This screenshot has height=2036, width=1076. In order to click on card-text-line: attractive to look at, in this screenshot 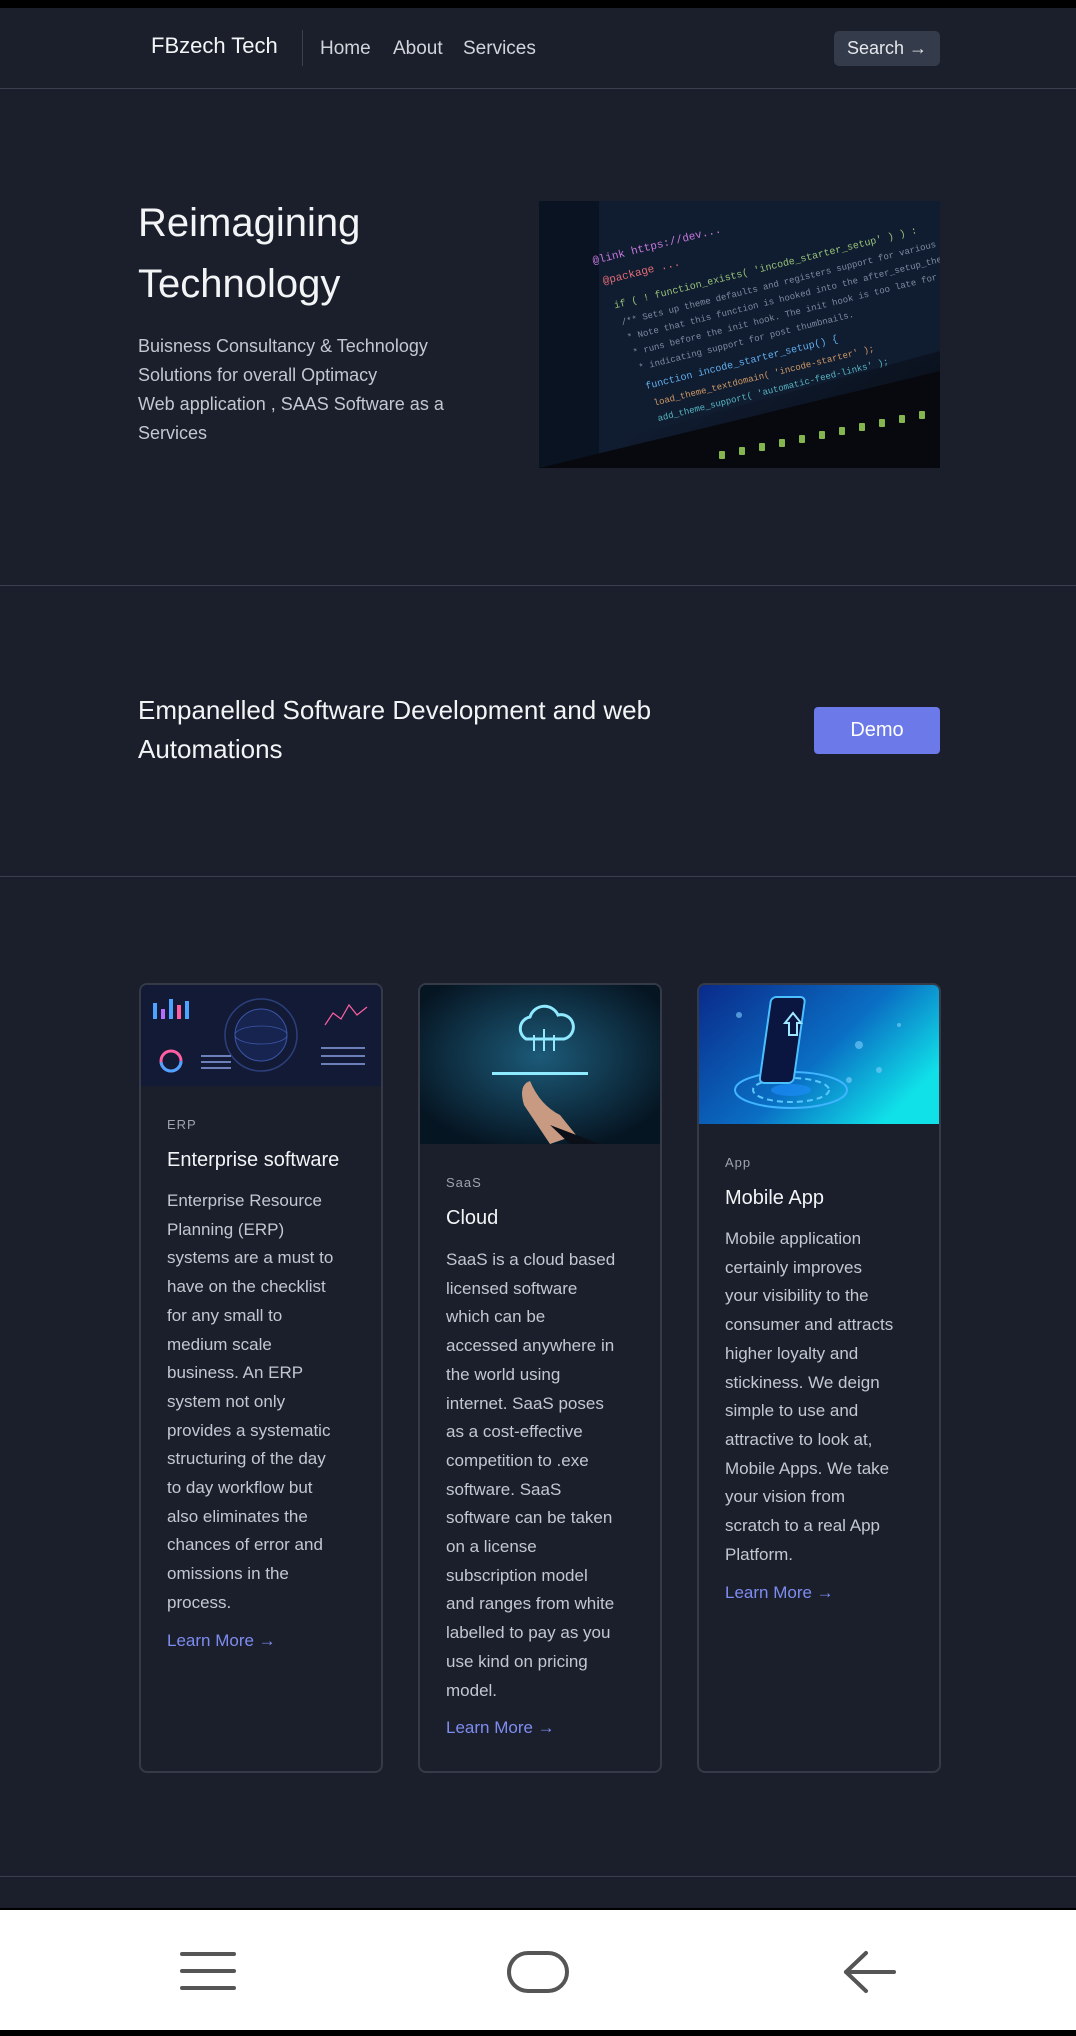, I will do `click(799, 1439)`.